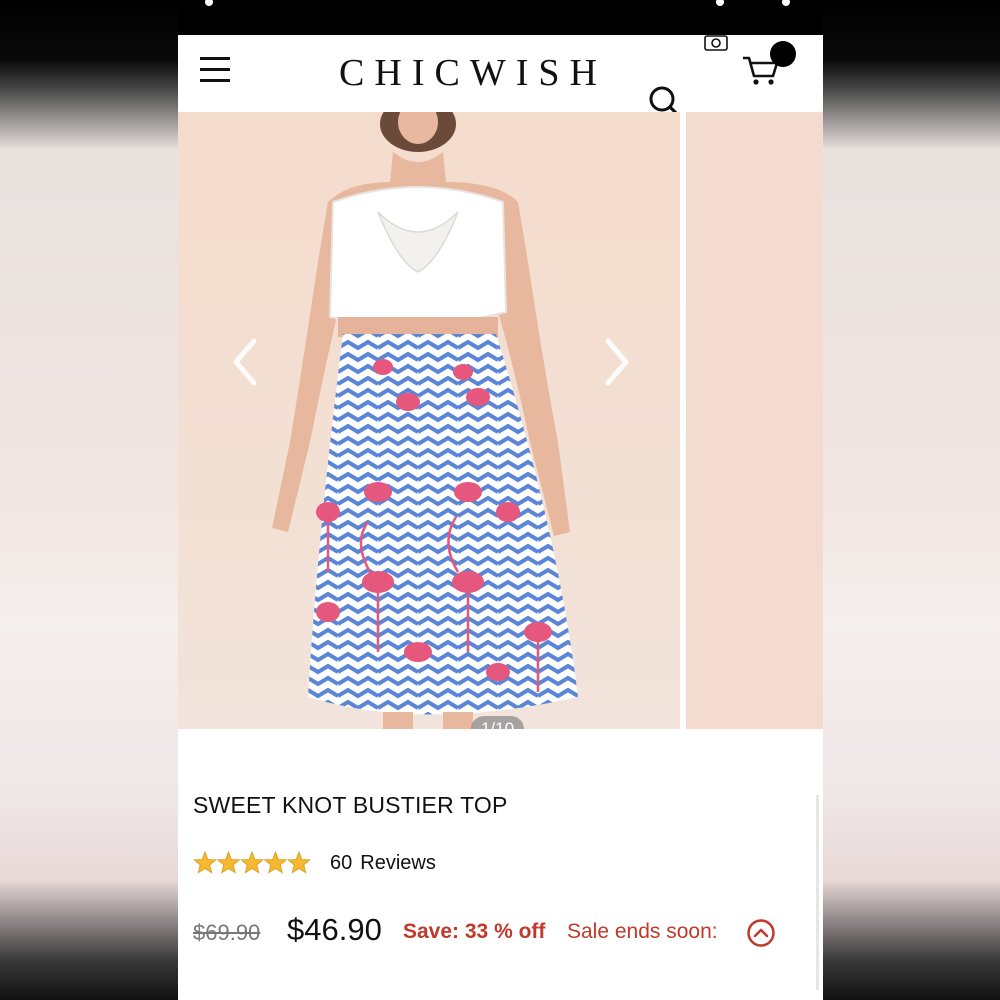 The image size is (1000, 1000). Describe the element at coordinates (245, 362) in the screenshot. I see `chevron-left-icon` at that location.